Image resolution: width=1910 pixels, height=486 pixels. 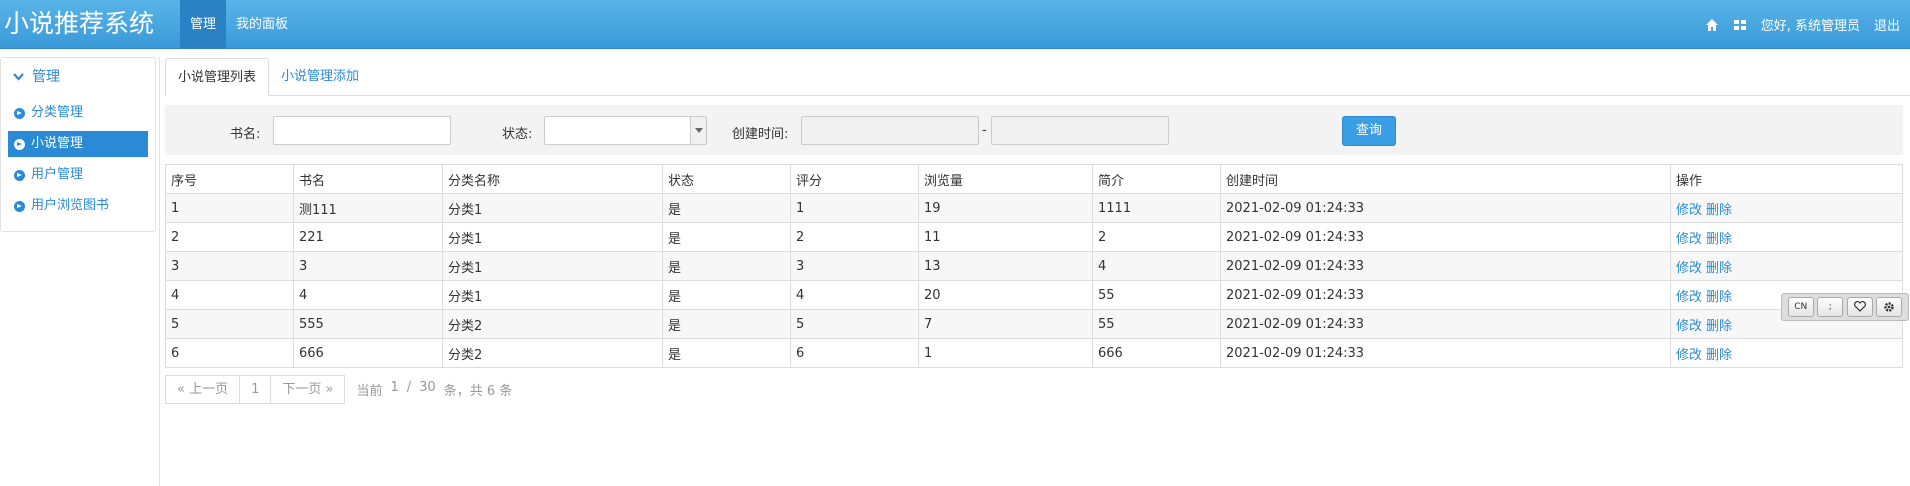 What do you see at coordinates (368, 237) in the screenshot?
I see `table-cell: 221` at bounding box center [368, 237].